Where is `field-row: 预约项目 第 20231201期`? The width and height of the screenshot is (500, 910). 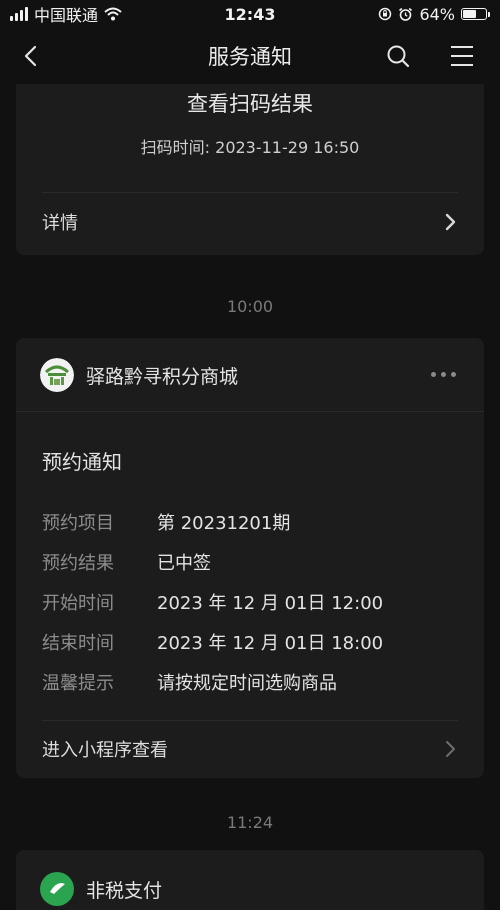
field-row: 预约项目 第 20231201期 is located at coordinates (212, 522).